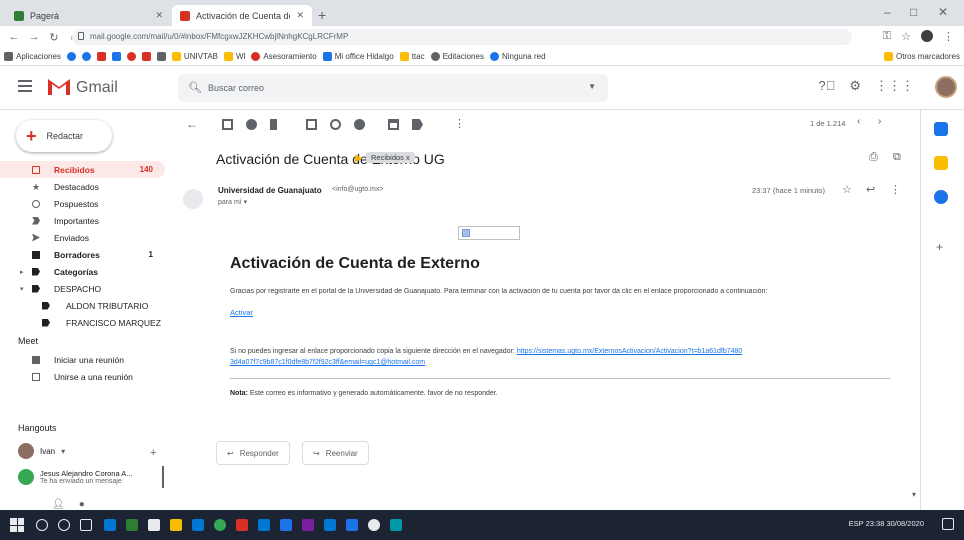  I want to click on bookmark-item: Ninguna red, so click(517, 56).